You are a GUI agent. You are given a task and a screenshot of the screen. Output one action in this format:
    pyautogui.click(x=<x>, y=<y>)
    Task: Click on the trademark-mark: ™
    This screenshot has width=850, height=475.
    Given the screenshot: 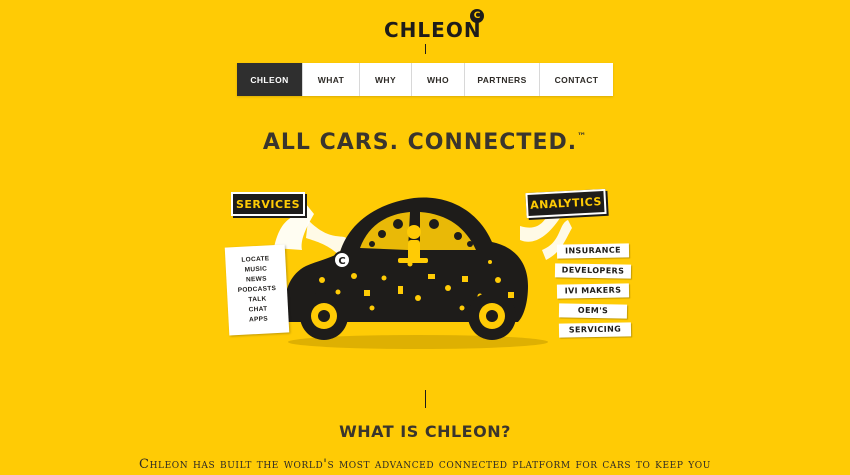 What is the action you would take?
    pyautogui.click(x=582, y=137)
    